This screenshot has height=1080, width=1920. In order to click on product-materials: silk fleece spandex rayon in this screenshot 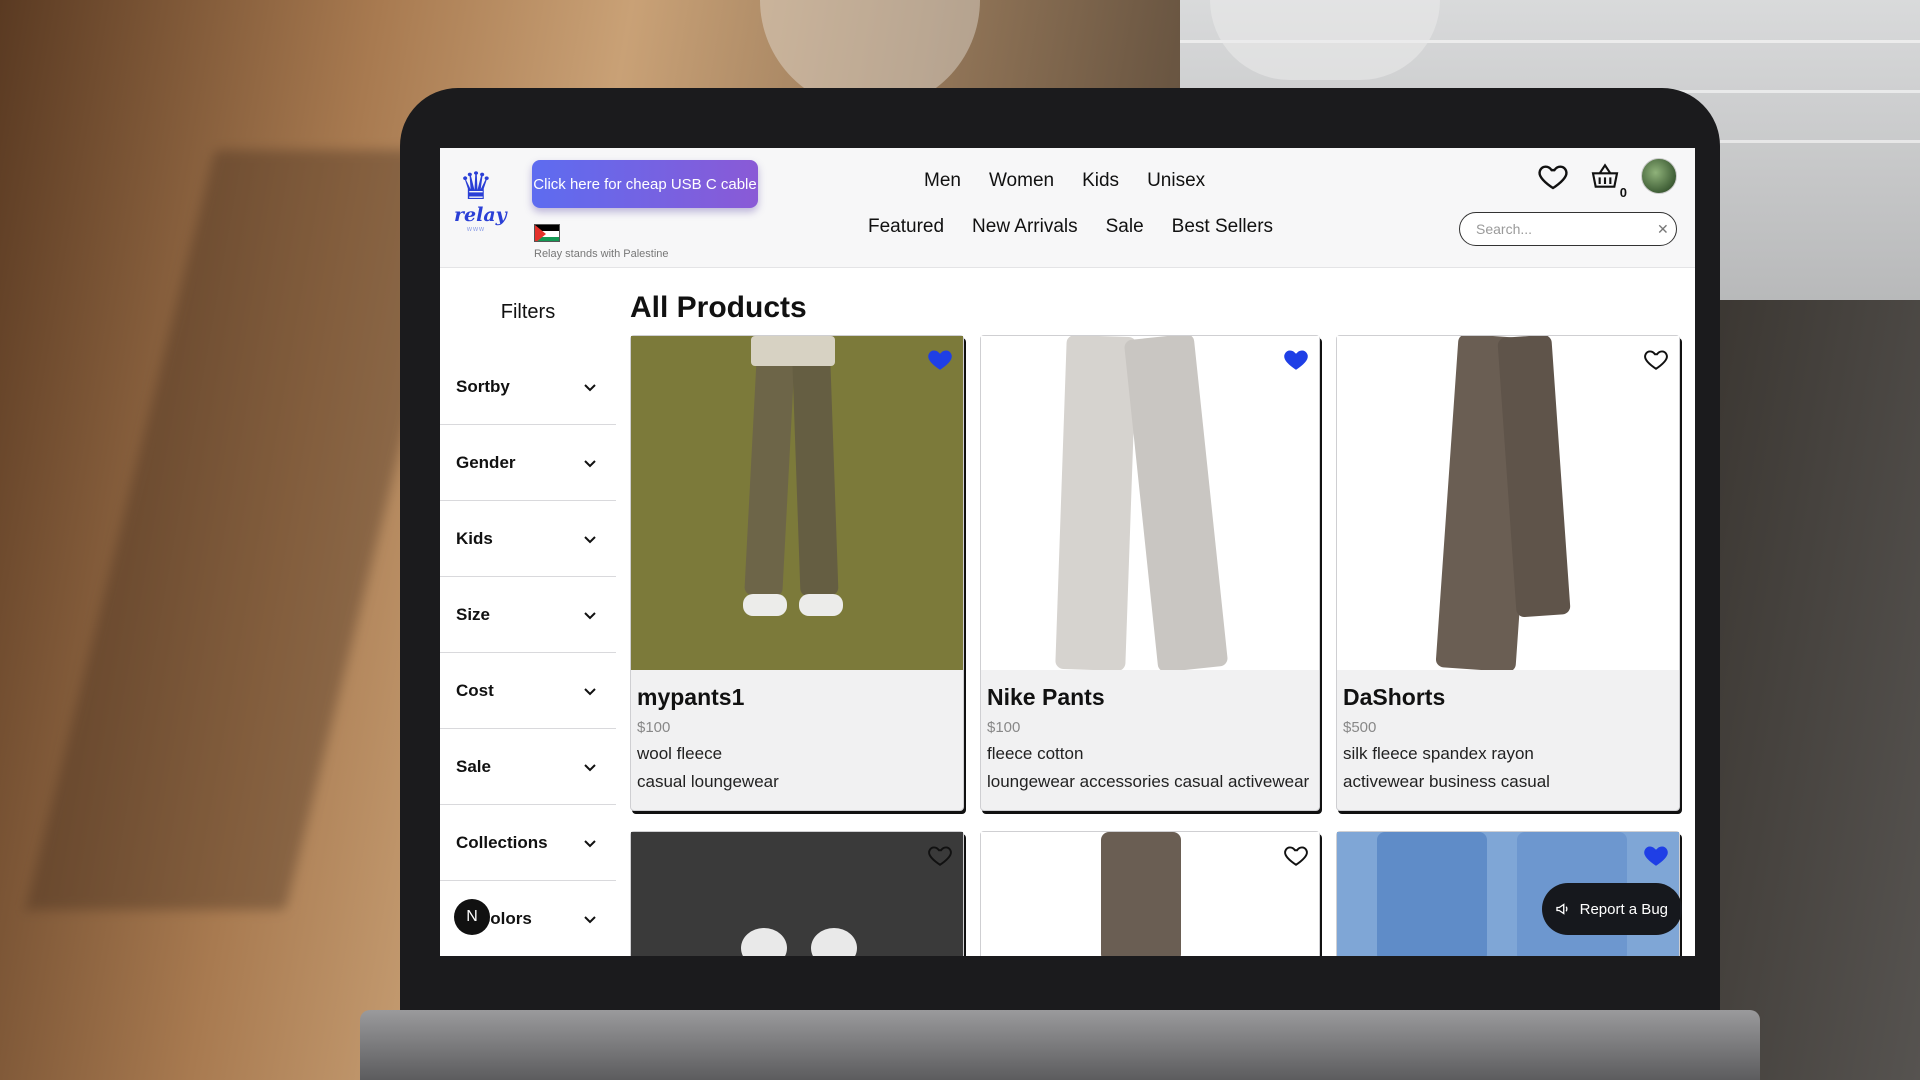, I will do `click(1438, 753)`.